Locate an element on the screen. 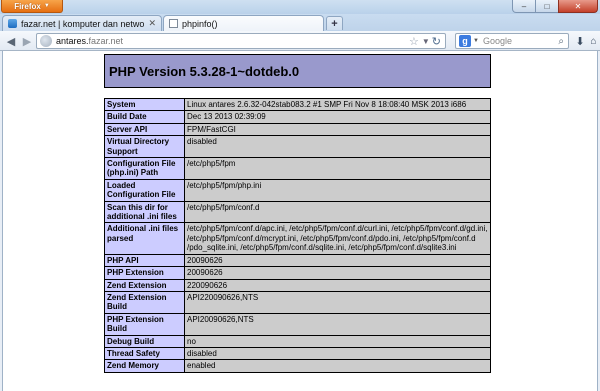 Image resolution: width=600 pixels, height=391 pixels. home-icon: ⌂ is located at coordinates (593, 41).